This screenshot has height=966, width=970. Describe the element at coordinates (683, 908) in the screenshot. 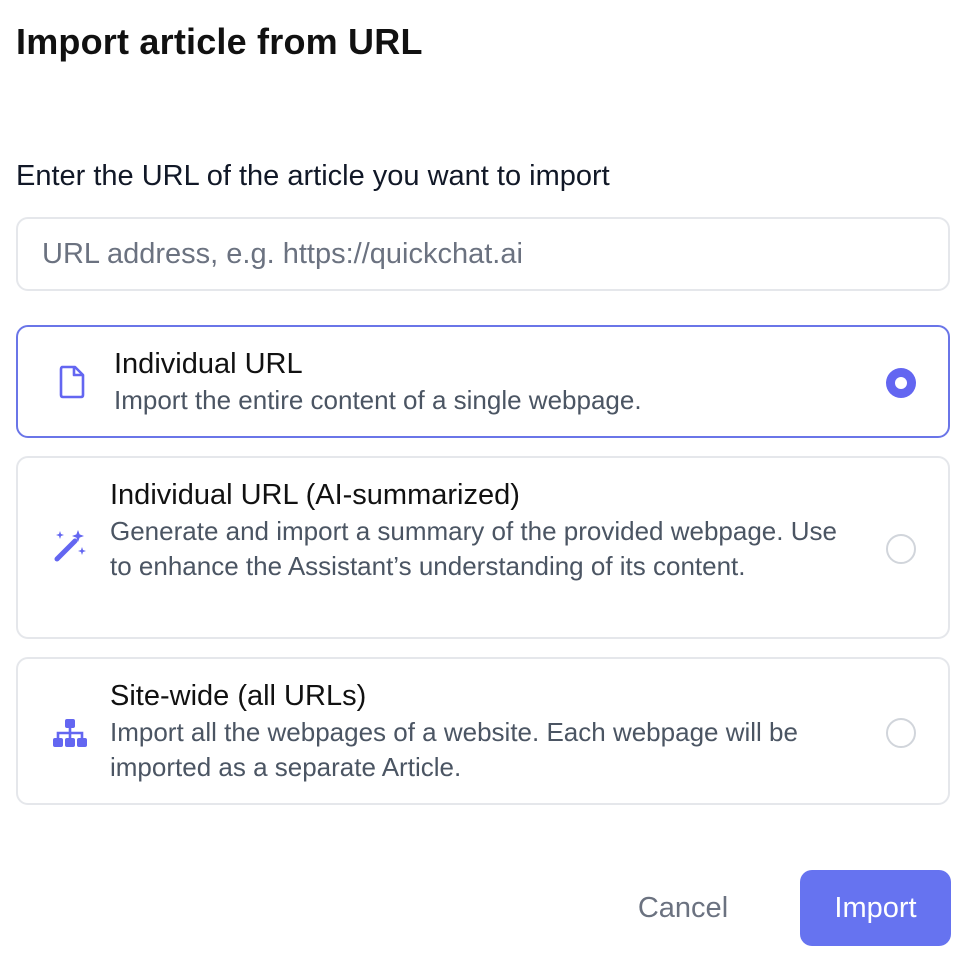

I see `cancel-button: Cancel` at that location.